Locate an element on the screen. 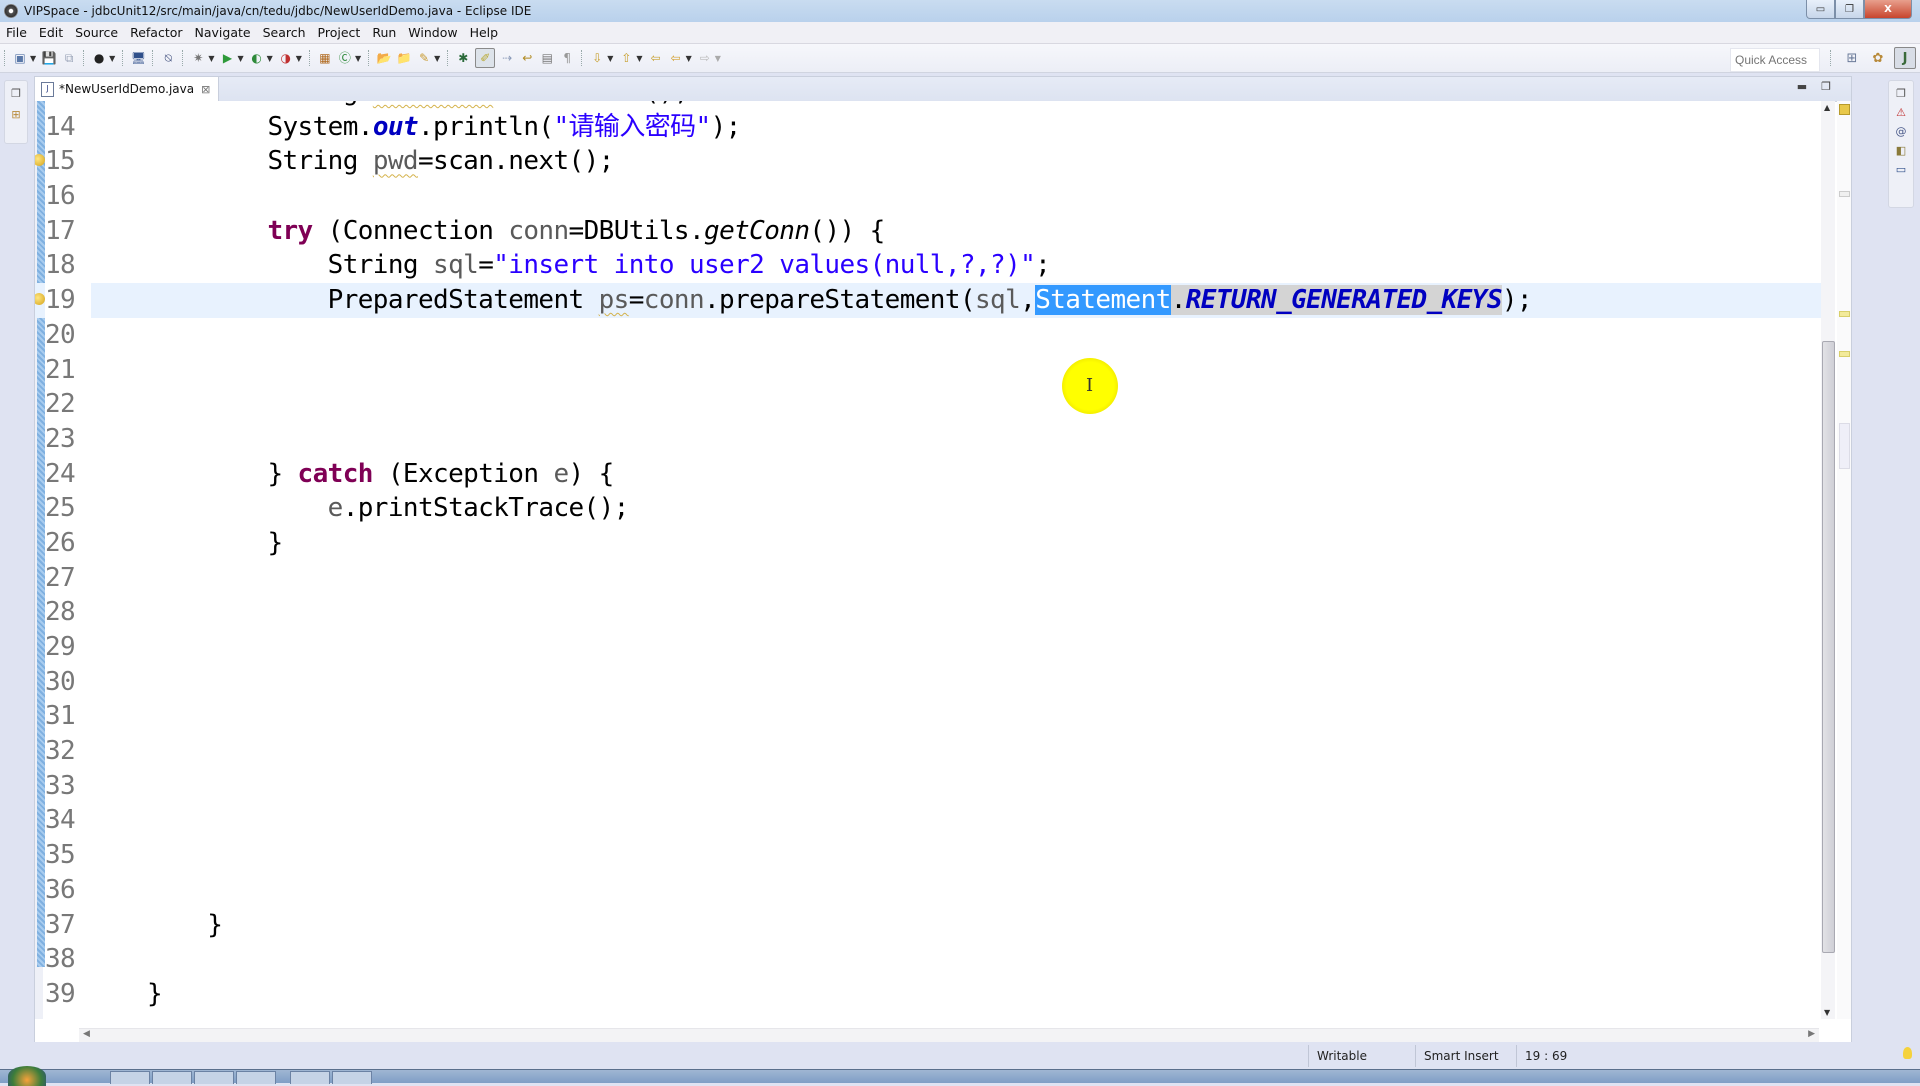 This screenshot has width=1920, height=1086. next-annotation-icon: ⇩ is located at coordinates (597, 58).